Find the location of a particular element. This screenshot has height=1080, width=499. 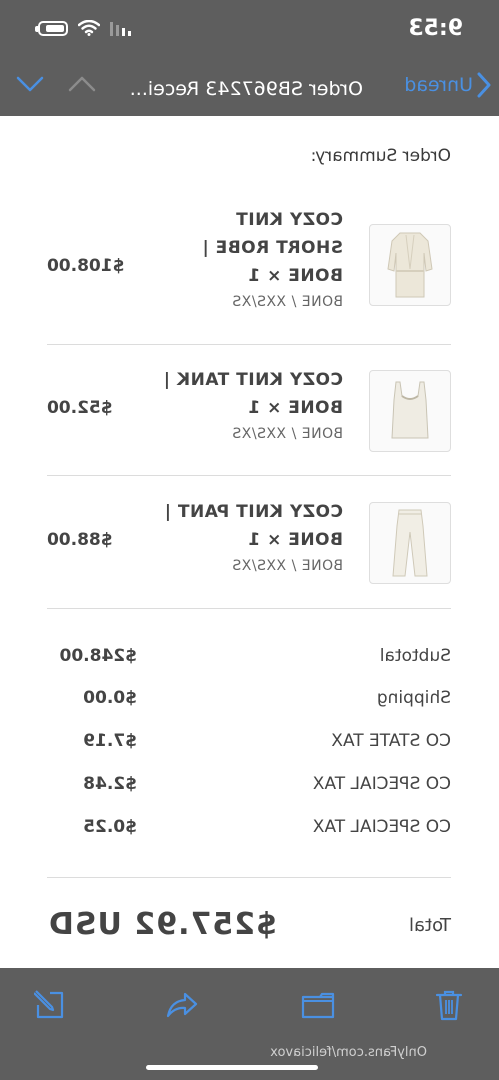

reply-button is located at coordinates (182, 1005).